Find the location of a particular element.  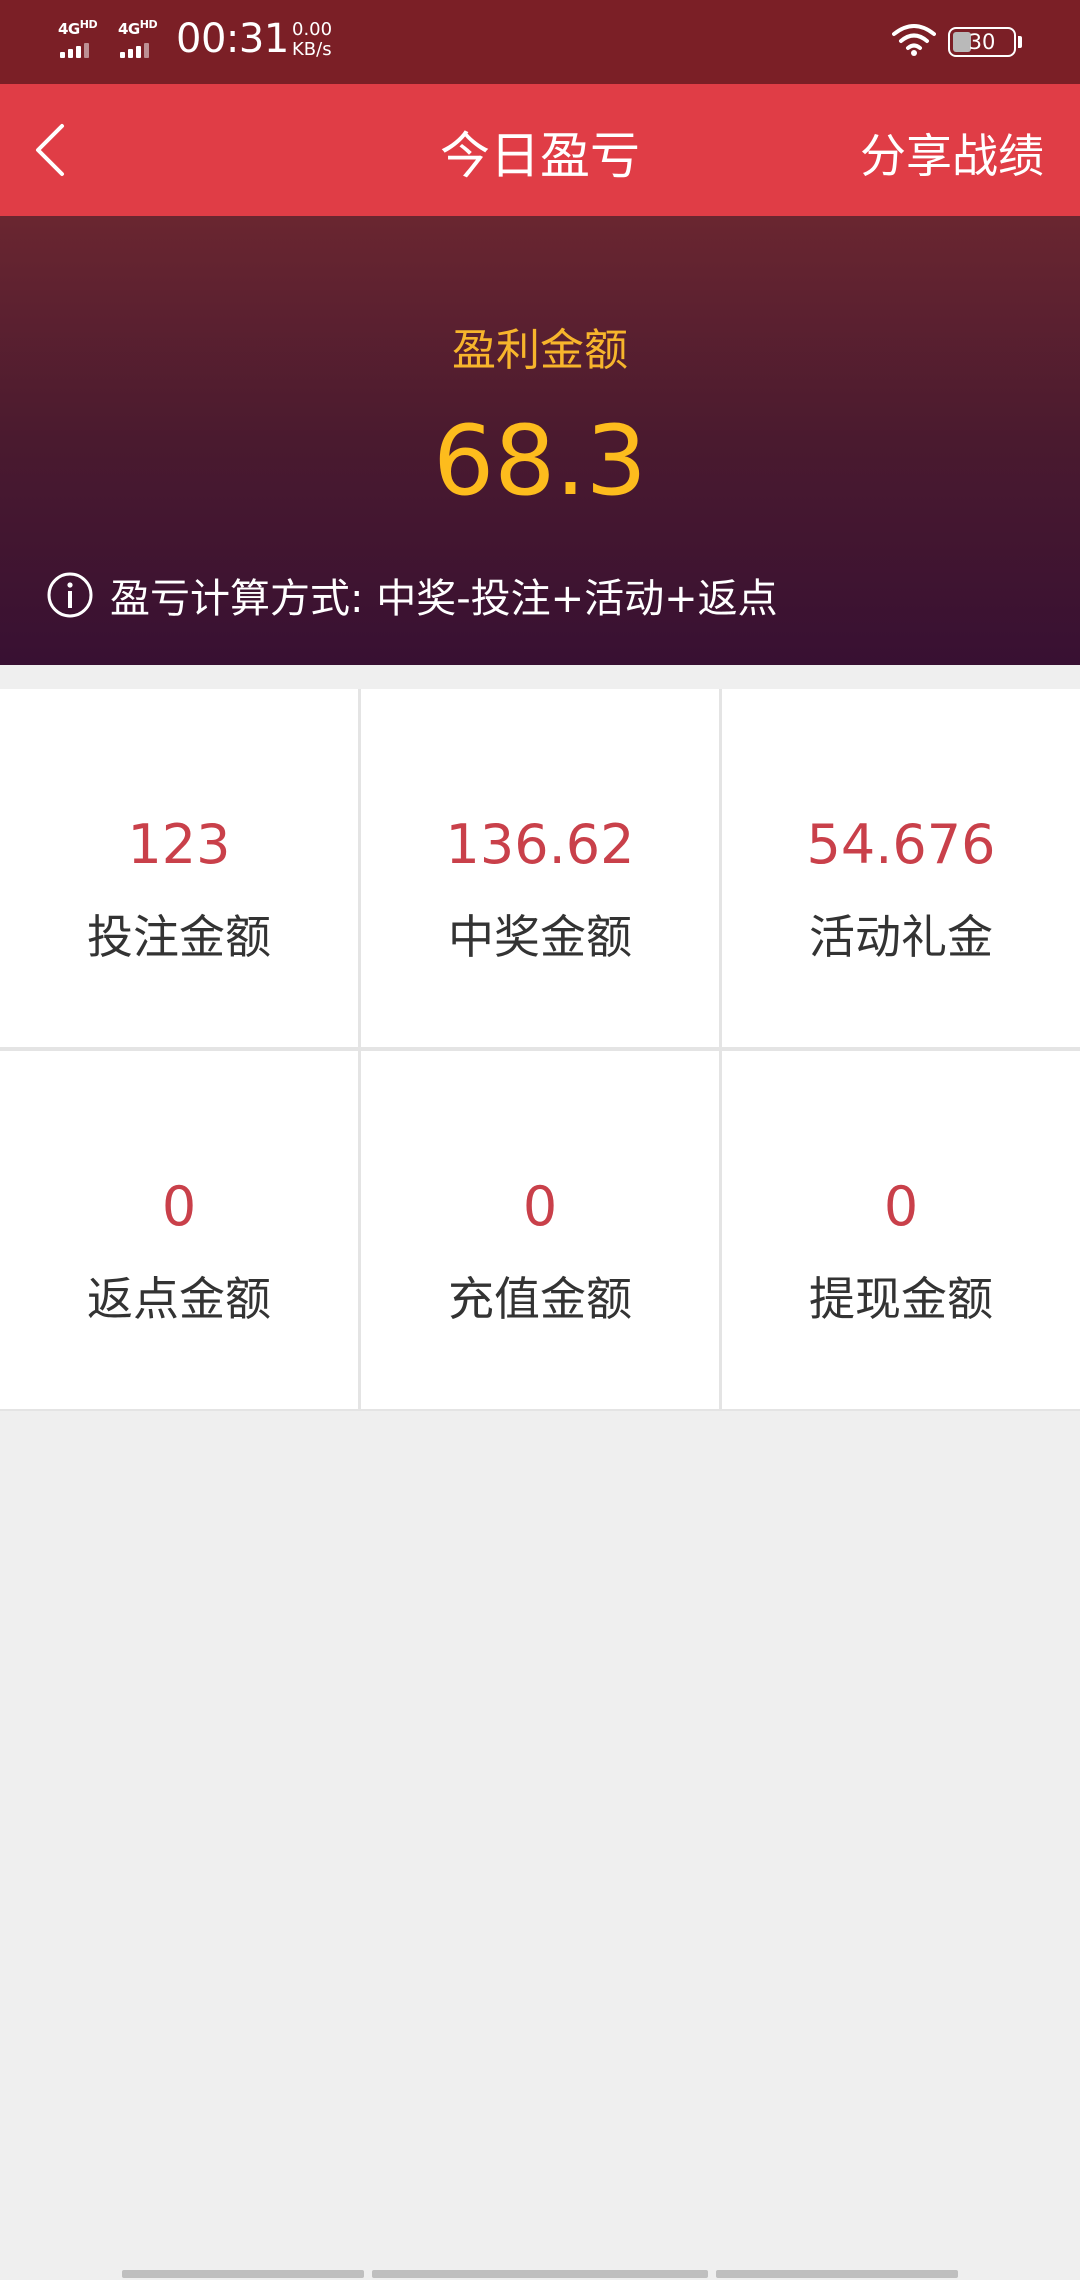

profit-value: 68.3 is located at coordinates (540, 461).